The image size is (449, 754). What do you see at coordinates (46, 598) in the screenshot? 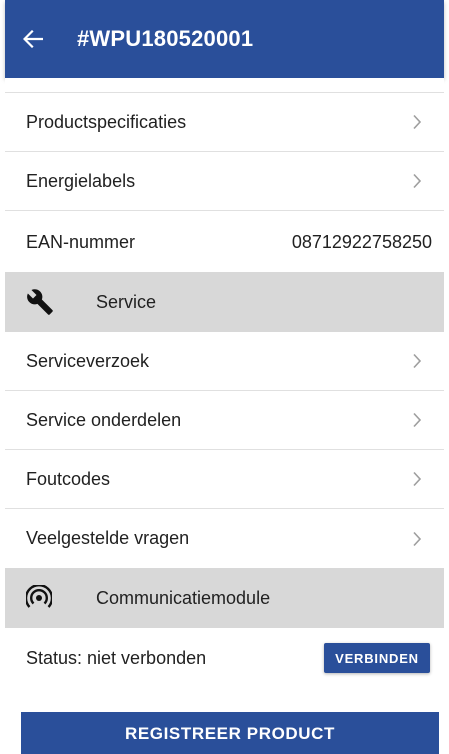
I see `wireless-signal-icon` at bounding box center [46, 598].